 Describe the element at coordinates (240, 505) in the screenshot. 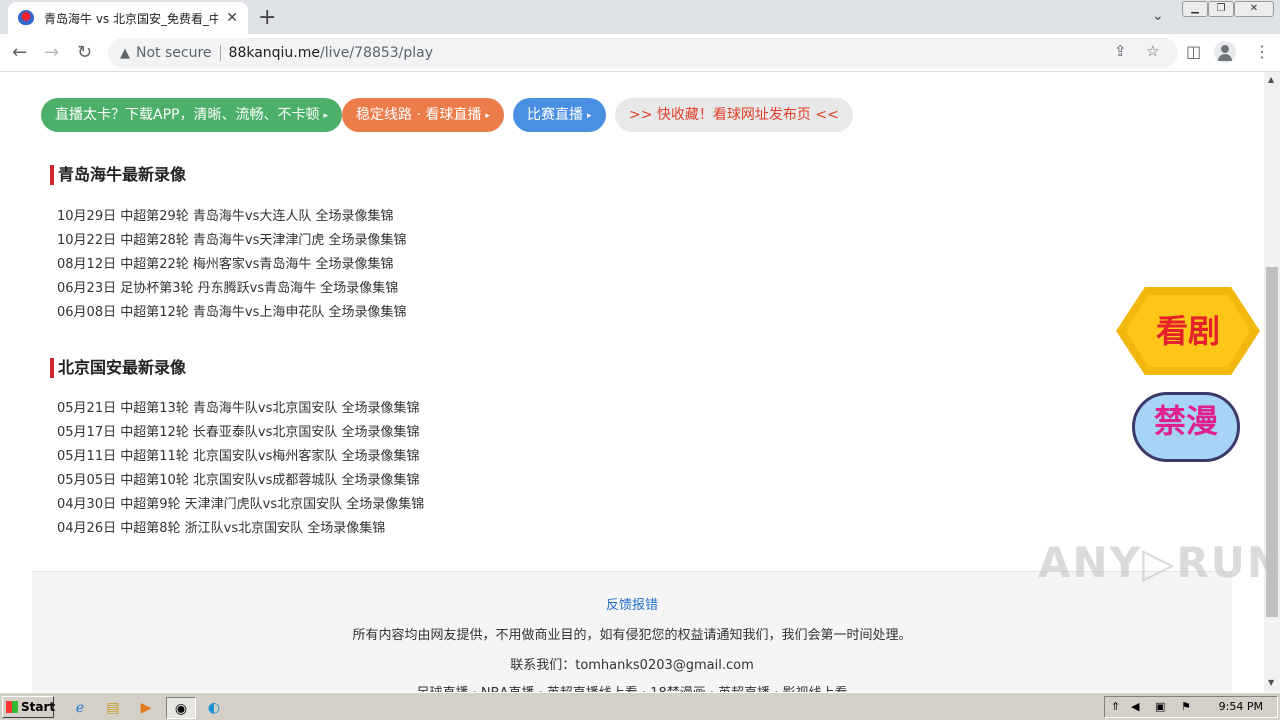

I see `replay-link: 04月30日 中超第9轮 天津津门虎队vs北京国安队 全场录像集锦` at that location.